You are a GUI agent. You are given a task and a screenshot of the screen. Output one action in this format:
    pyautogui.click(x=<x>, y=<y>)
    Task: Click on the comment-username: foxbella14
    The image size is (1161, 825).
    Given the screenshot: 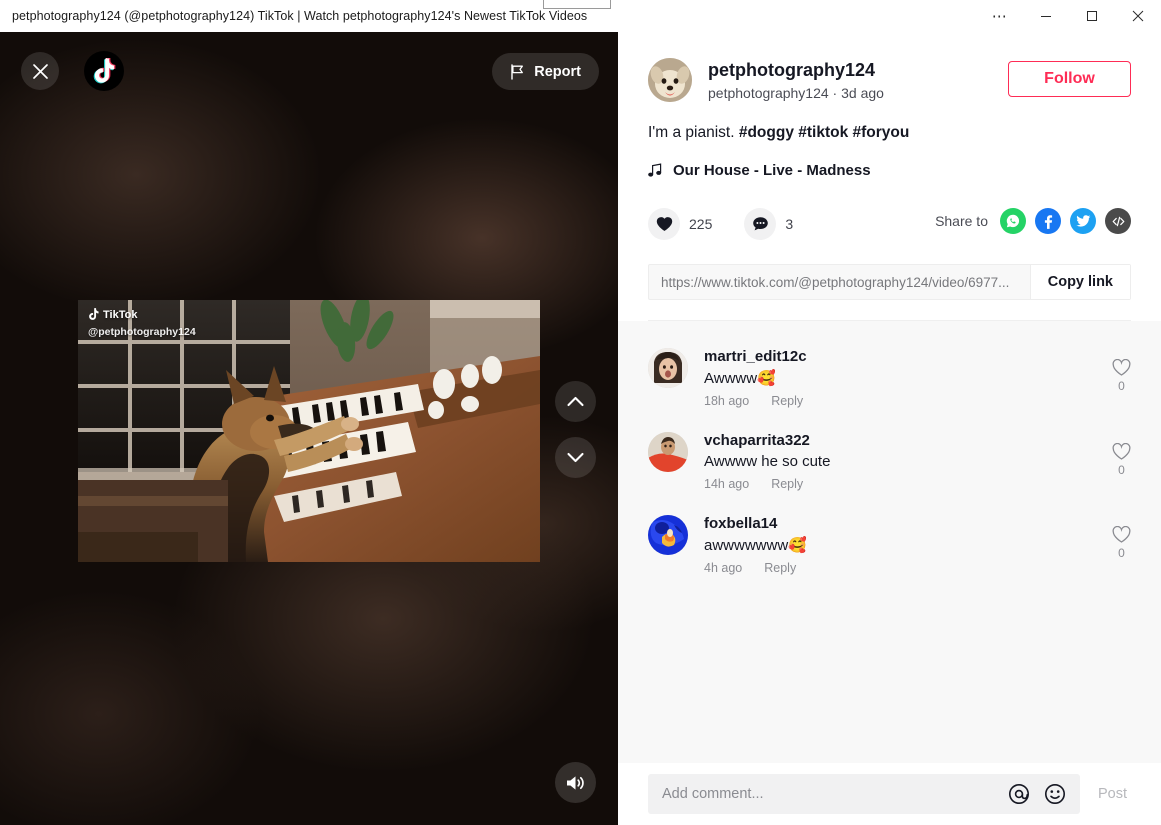 What is the action you would take?
    pyautogui.click(x=917, y=523)
    